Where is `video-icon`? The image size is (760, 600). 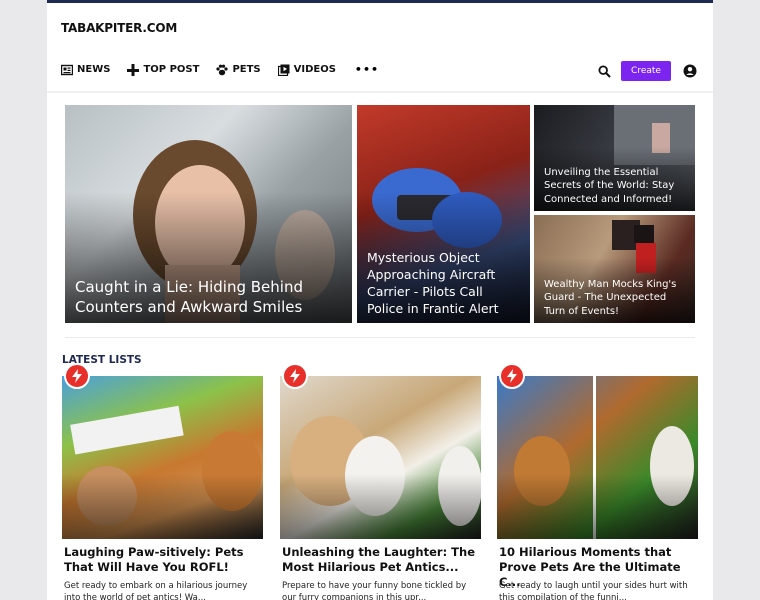
video-icon is located at coordinates (283, 70).